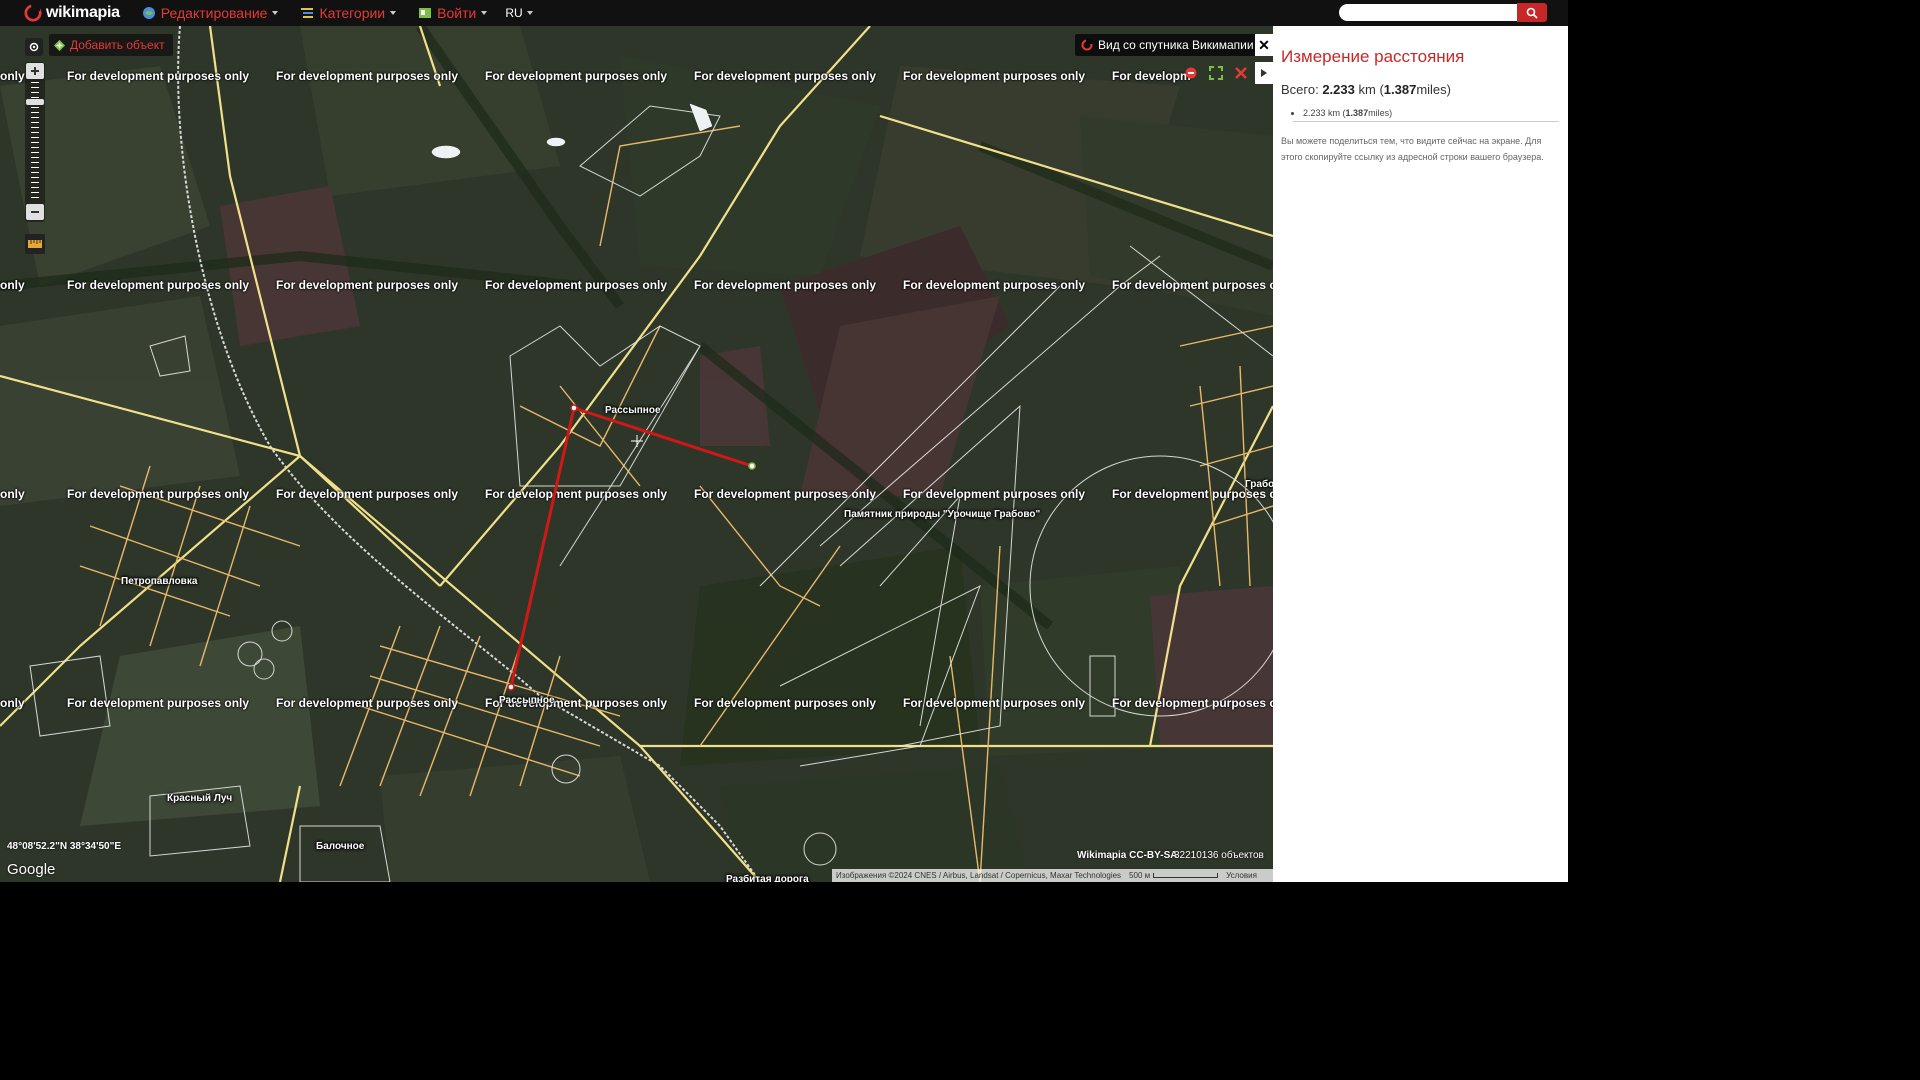  I want to click on scale-label: 500 м, so click(1140, 875).